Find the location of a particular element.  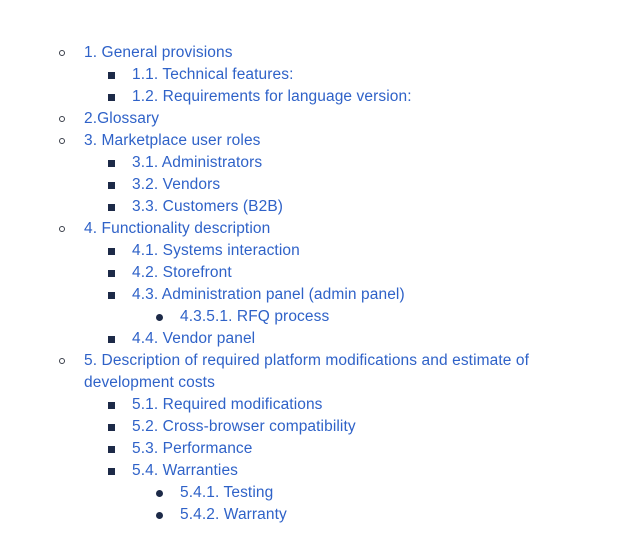

toc-item: 4.1. Systems interaction is located at coordinates (277, 251).